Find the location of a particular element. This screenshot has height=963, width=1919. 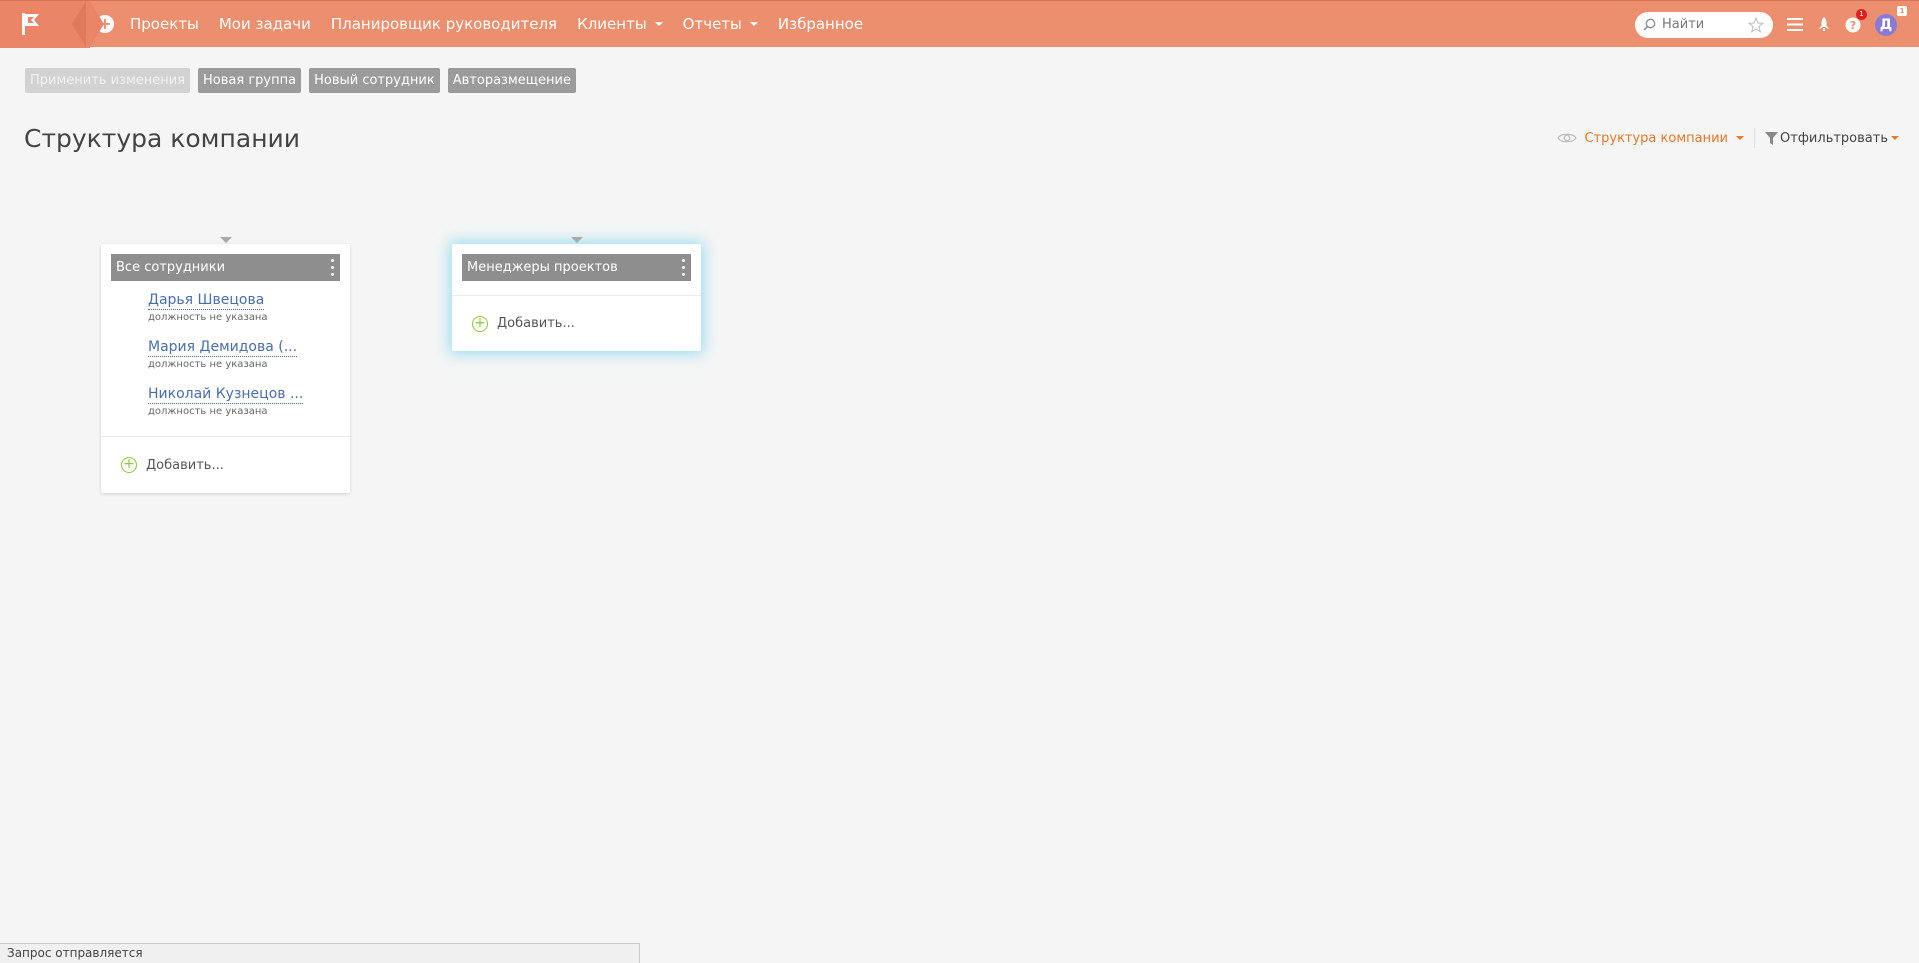

apply-changes-button: Применить изменения is located at coordinates (108, 80).